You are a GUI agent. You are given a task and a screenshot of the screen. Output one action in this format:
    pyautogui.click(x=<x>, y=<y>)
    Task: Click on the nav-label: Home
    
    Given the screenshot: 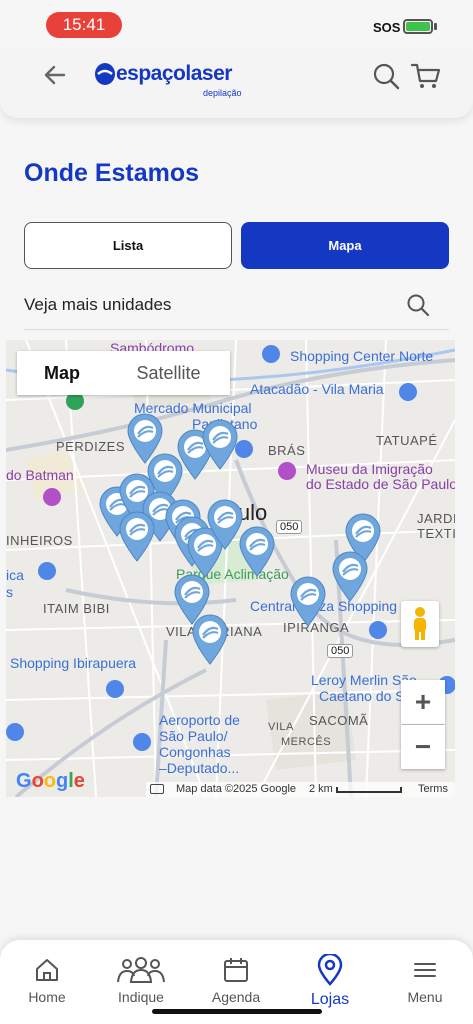 What is the action you would take?
    pyautogui.click(x=47, y=997)
    